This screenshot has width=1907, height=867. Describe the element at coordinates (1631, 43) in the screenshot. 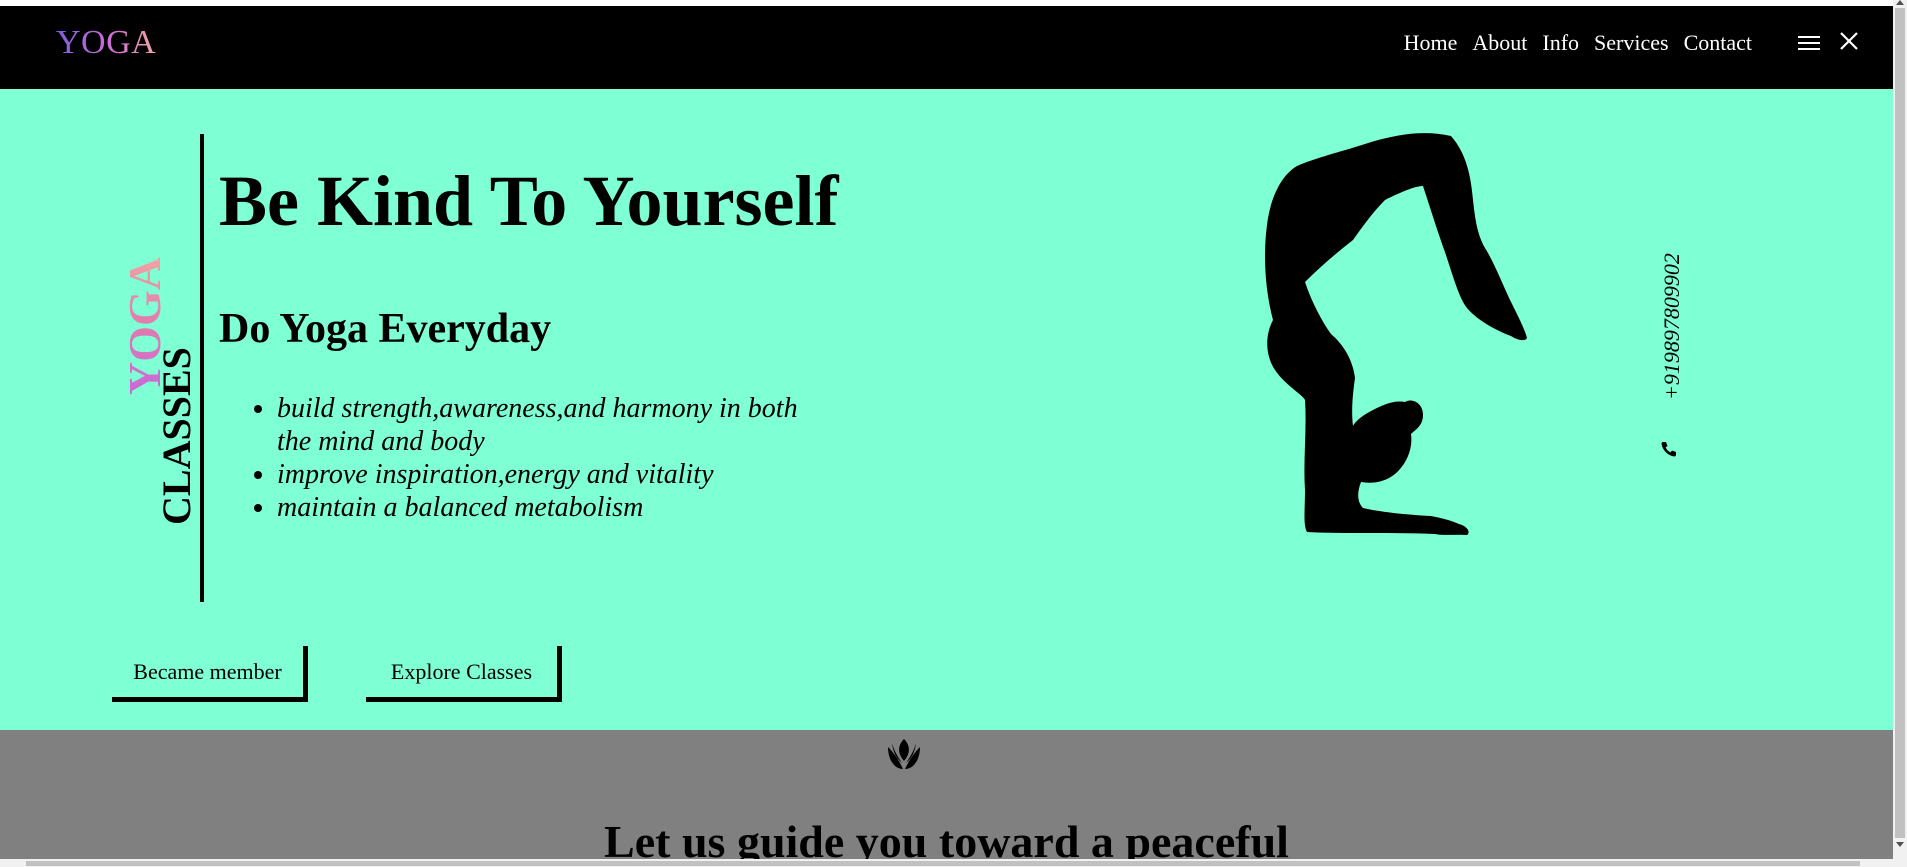

I see `nav-link-services: Services` at that location.